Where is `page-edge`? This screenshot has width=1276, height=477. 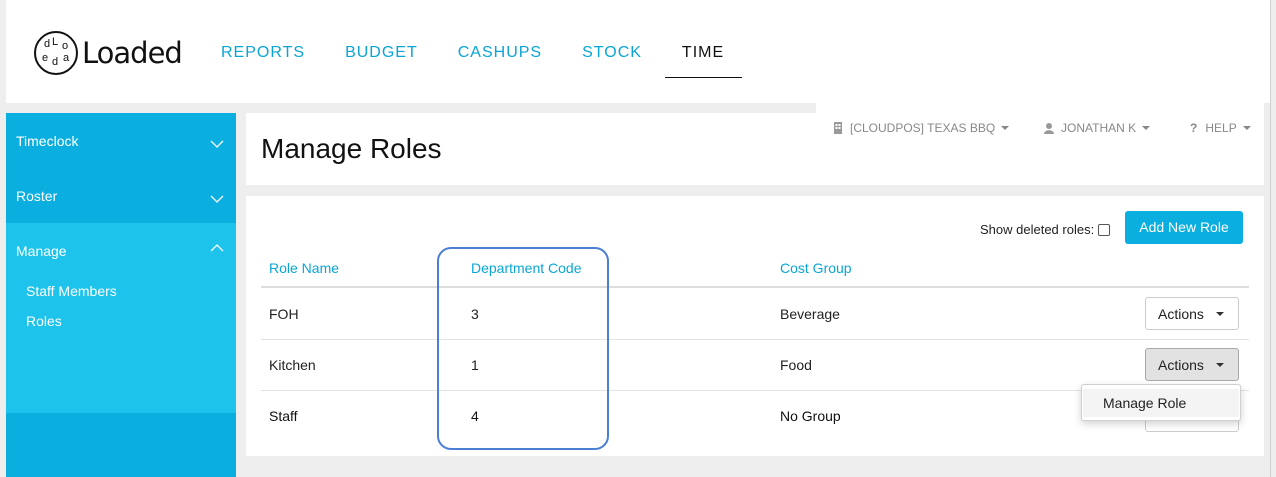
page-edge is located at coordinates (1270, 238).